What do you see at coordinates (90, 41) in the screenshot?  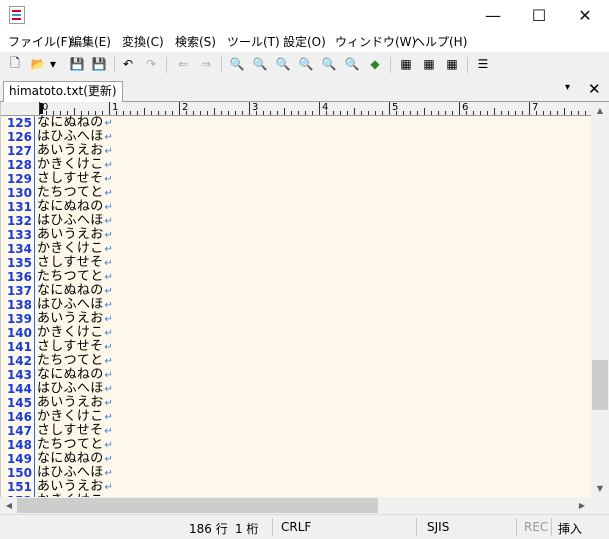 I see `menu-edit: 編集(E)` at bounding box center [90, 41].